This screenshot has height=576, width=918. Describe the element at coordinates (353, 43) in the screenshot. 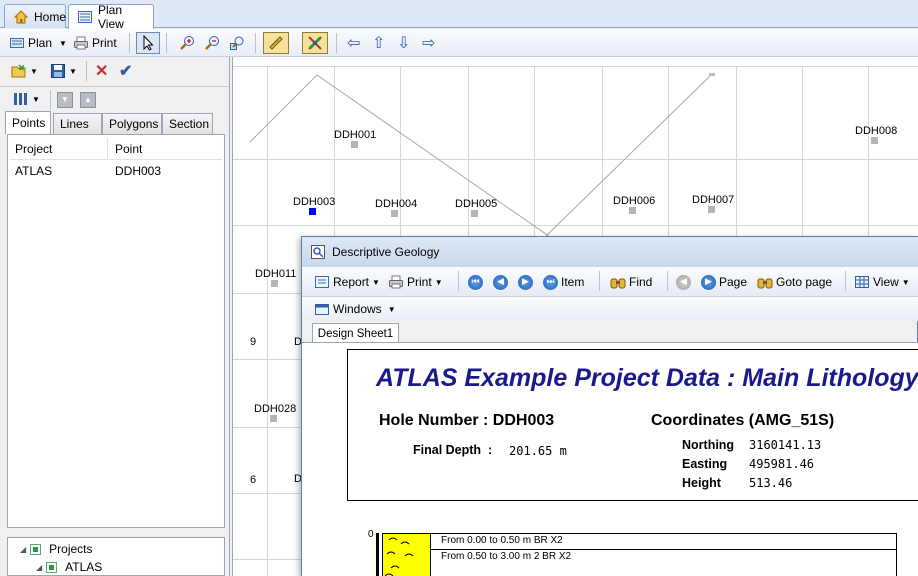

I see `pan-left-button: ⇦` at that location.